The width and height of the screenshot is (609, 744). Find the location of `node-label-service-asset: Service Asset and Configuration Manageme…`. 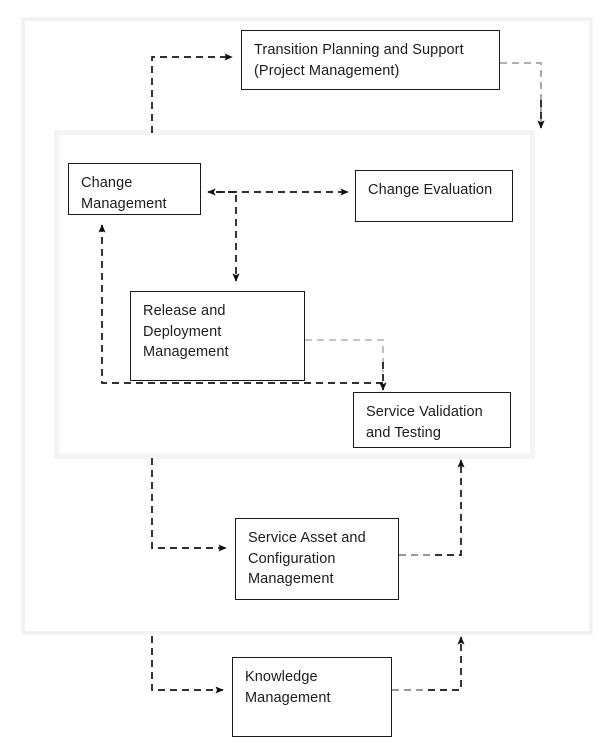

node-label-service-asset: Service Asset and Configuration Manageme… is located at coordinates (307, 559).